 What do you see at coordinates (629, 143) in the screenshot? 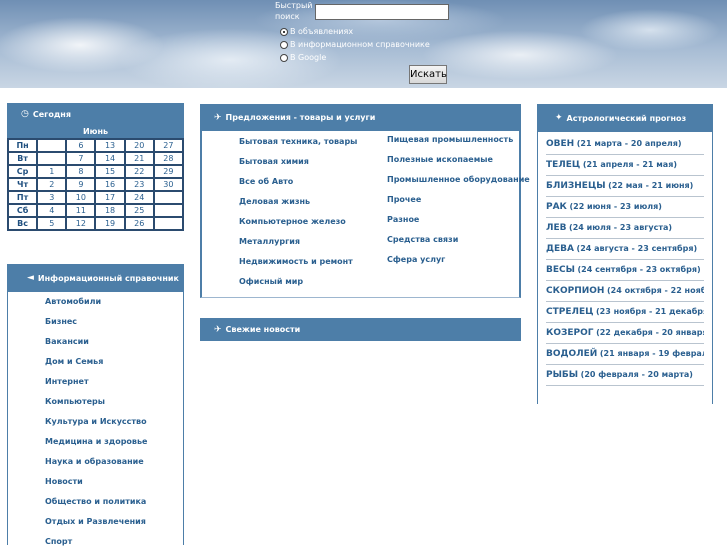
I see `astro-sign-dates: (21 марта - 20 апреля)` at bounding box center [629, 143].